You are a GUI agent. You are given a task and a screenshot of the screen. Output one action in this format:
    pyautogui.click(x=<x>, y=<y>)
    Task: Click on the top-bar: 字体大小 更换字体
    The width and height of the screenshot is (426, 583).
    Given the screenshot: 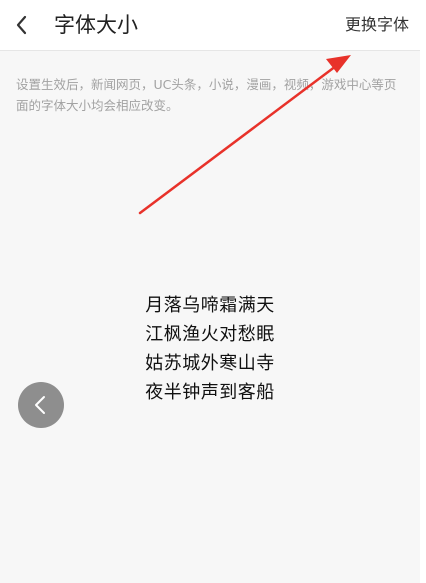 What is the action you would take?
    pyautogui.click(x=210, y=25)
    